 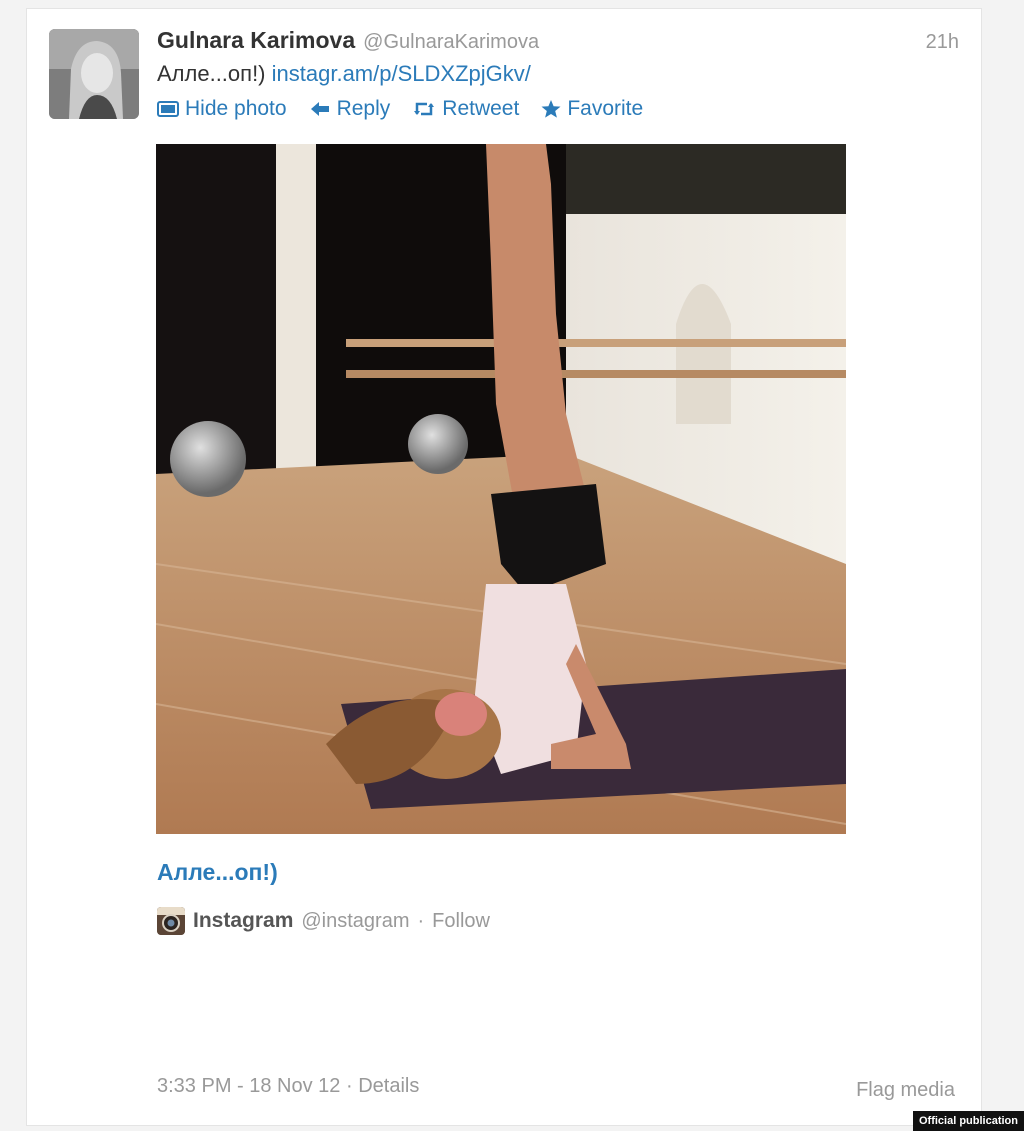 I want to click on flag-media-link: Flag media, so click(x=905, y=1090).